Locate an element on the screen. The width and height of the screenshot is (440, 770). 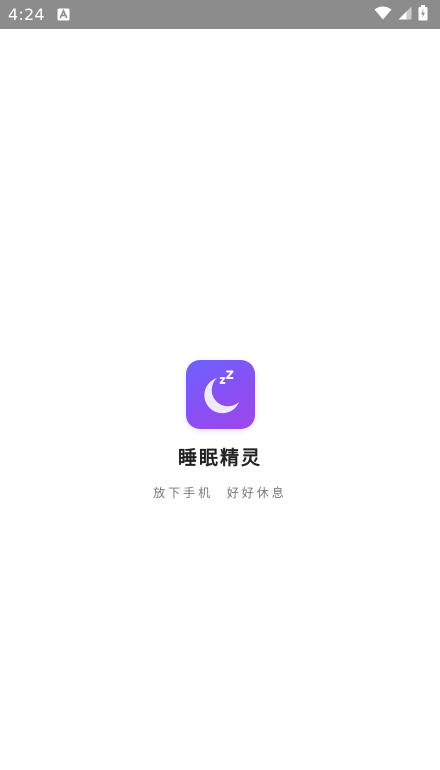
app-logo is located at coordinates (220, 394).